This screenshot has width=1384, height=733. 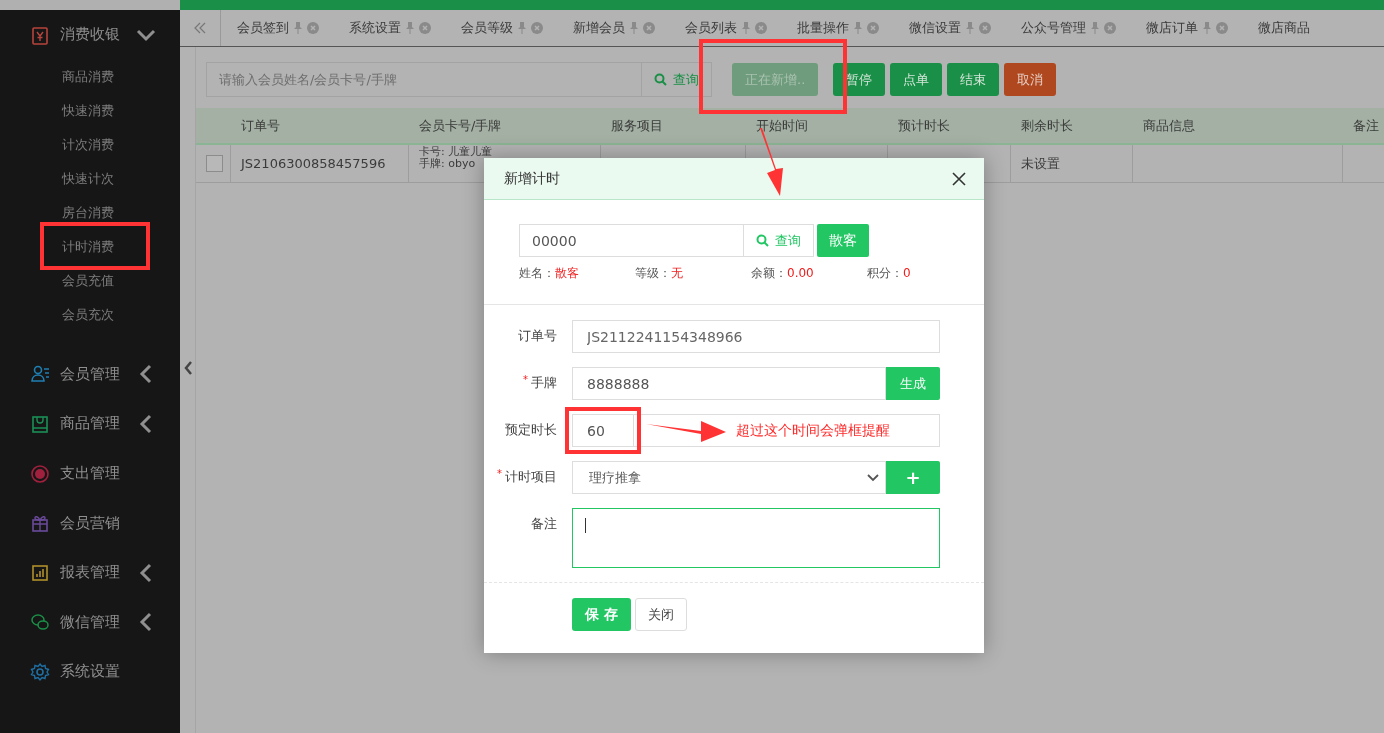 I want to click on order-field: JS2112241154348966, so click(x=756, y=336).